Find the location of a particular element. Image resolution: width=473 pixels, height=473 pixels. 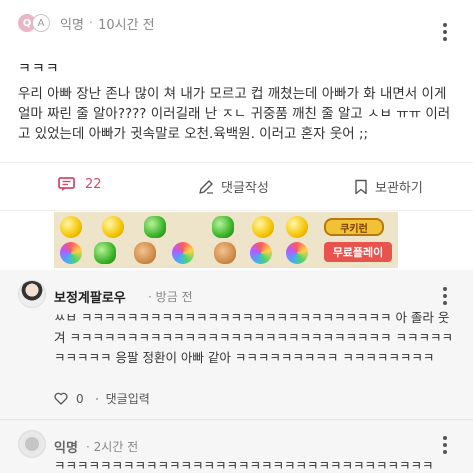

ad-free-play-button: 무료플레이 is located at coordinates (358, 252).